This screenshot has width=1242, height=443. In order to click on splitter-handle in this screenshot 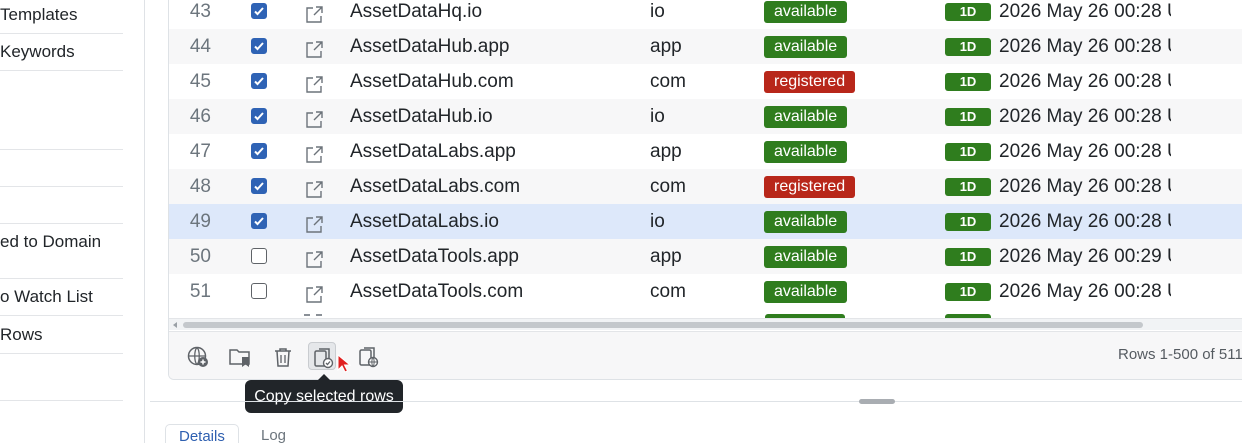, I will do `click(877, 401)`.